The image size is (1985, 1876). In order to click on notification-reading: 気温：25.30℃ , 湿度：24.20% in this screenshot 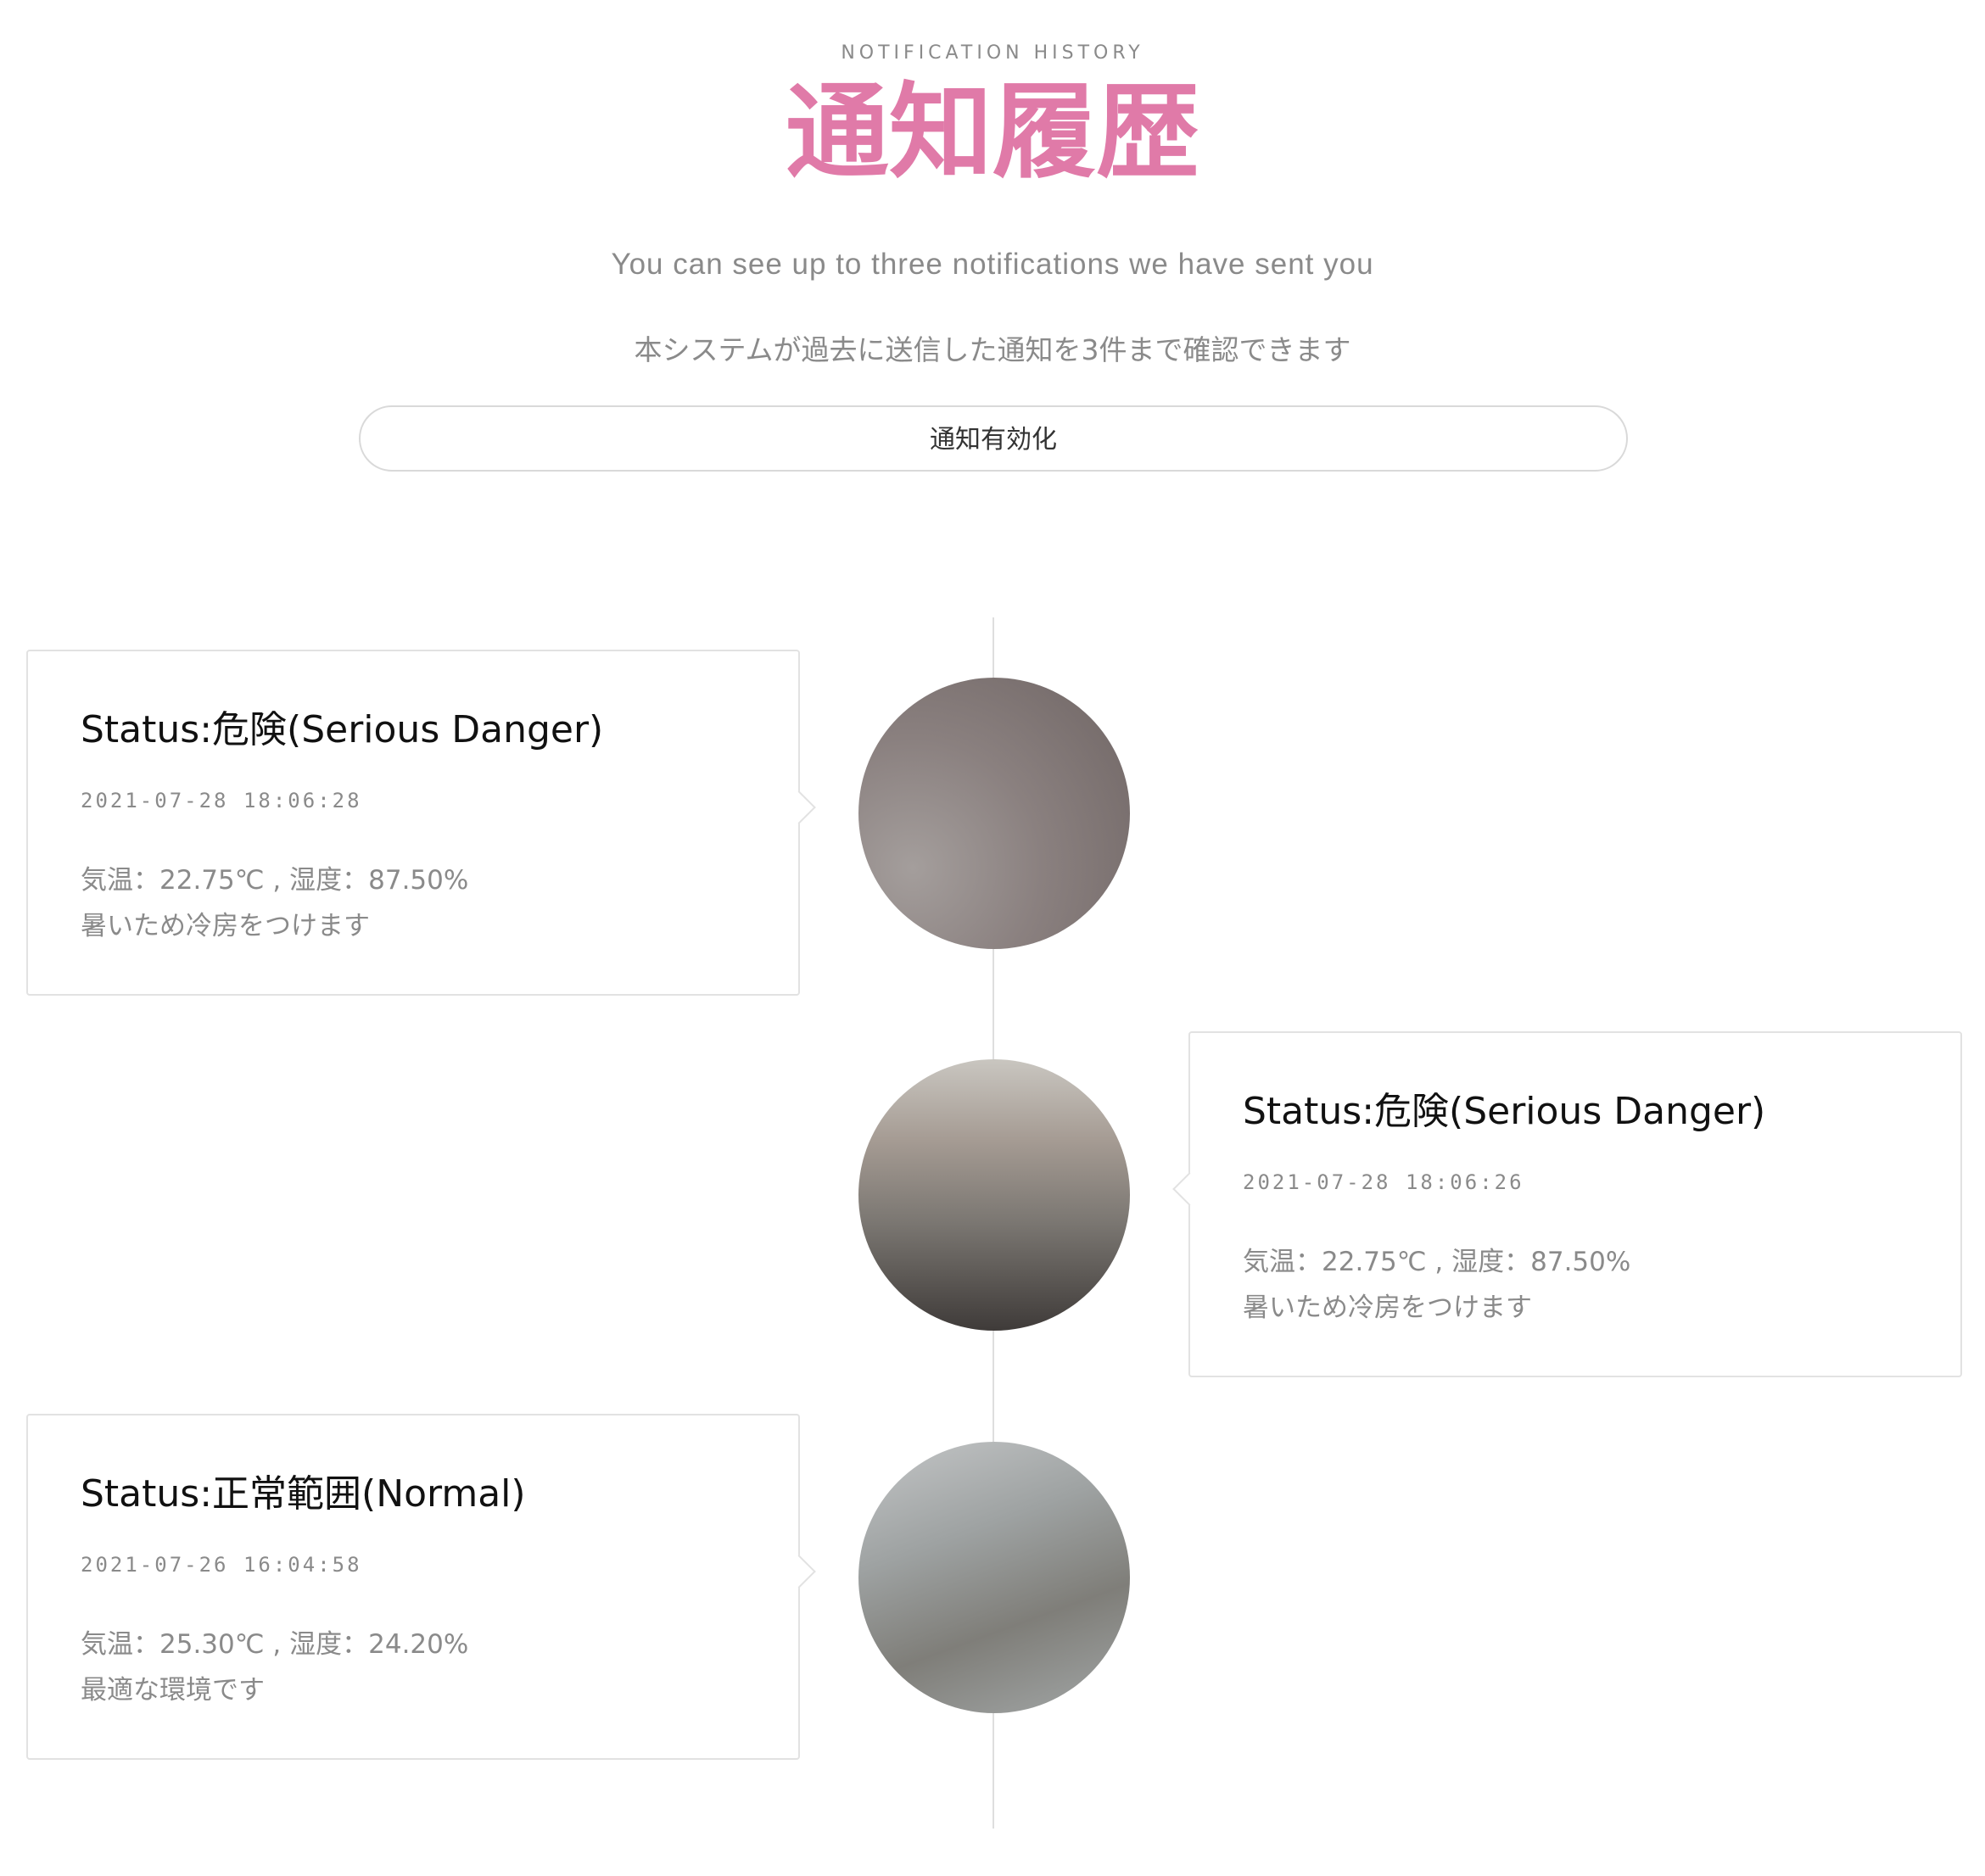, I will do `click(275, 1644)`.